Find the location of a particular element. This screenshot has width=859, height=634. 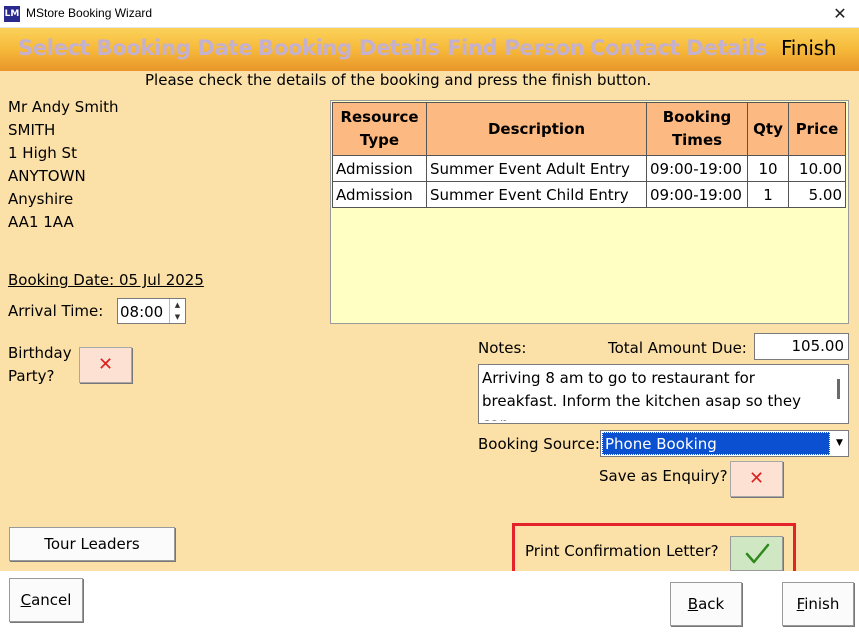

spin-up-icon: ▲ is located at coordinates (177, 305).